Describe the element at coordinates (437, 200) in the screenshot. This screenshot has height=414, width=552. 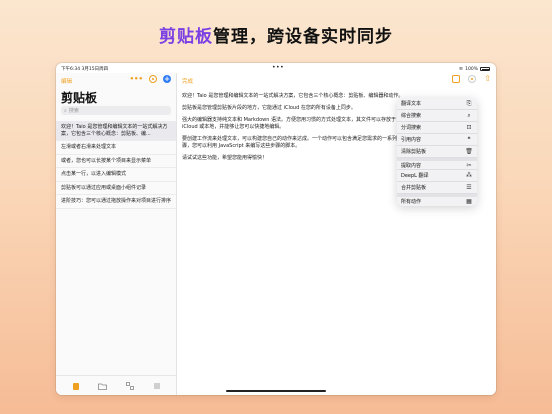
I see `menu-item-all-actions: 所有动作 ▦` at that location.